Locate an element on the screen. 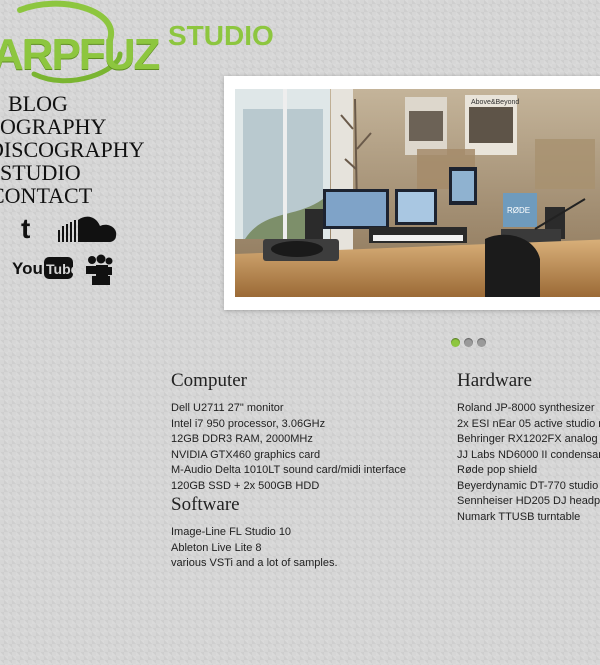  list-item: JJ Labs ND6000 II condensar microphone is located at coordinates (528, 454).